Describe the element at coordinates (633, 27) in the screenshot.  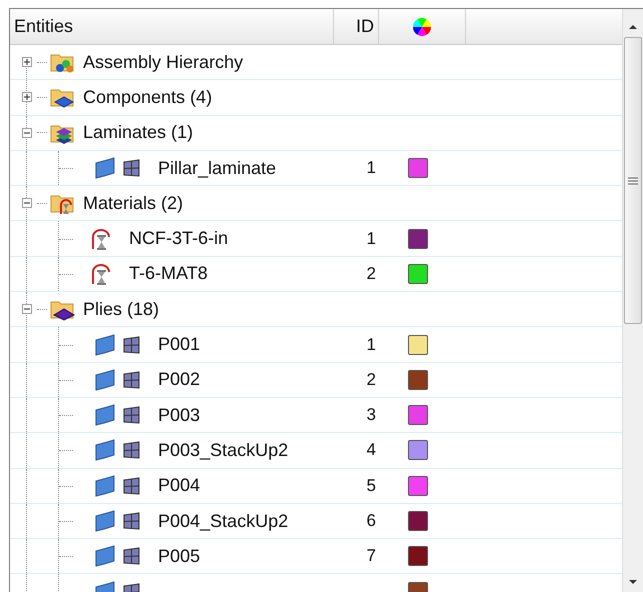
I see `scroll-up-icon` at that location.